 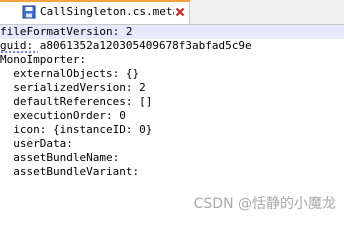 I want to click on tab-callsingleton-meta: CallSingleton.cs.meta, so click(x=95, y=12).